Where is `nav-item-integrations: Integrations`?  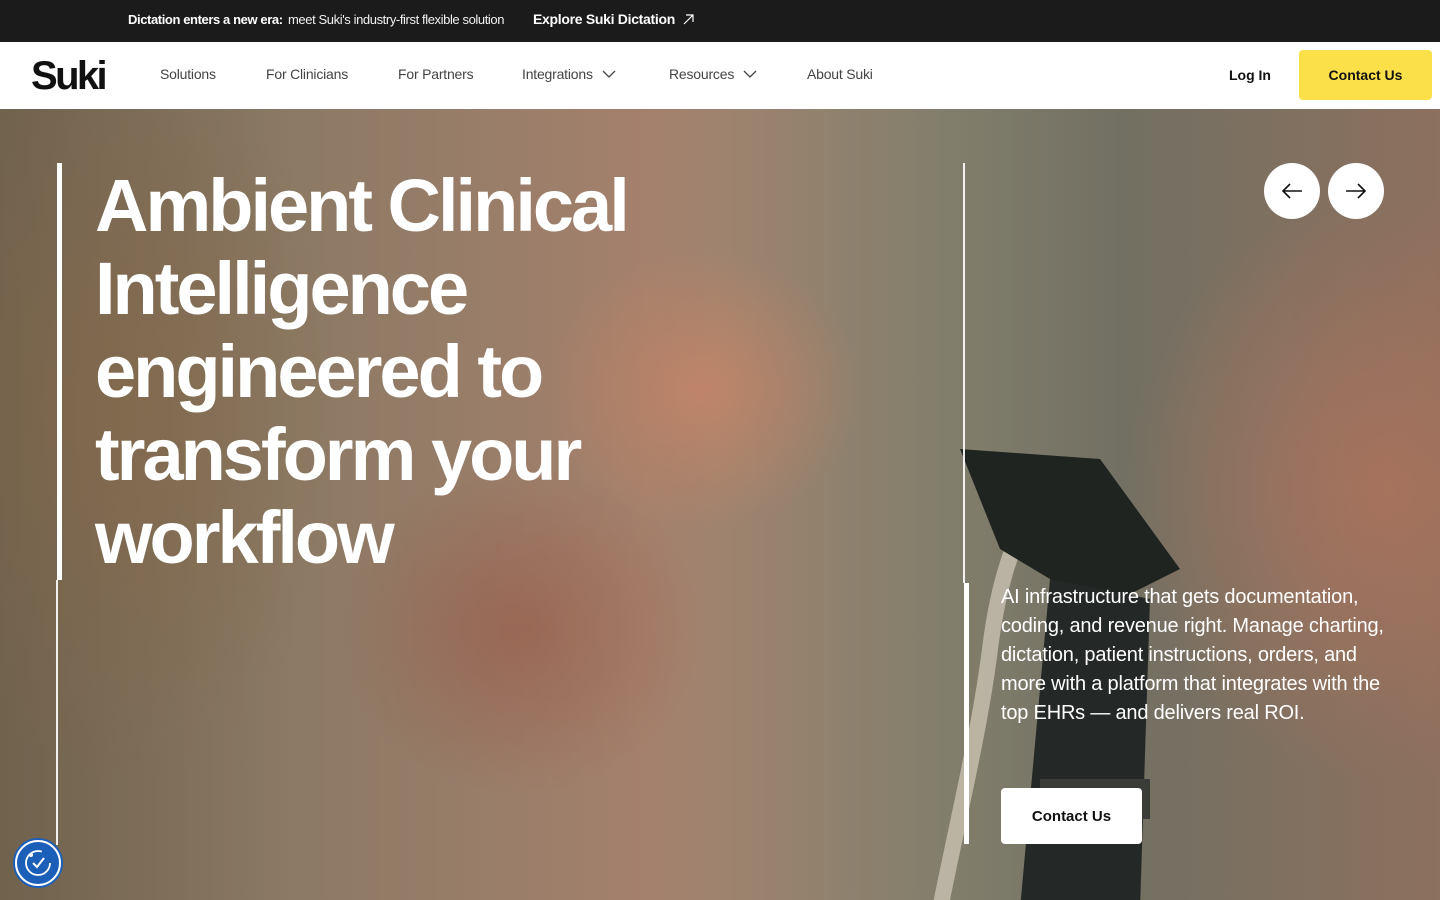
nav-item-integrations: Integrations is located at coordinates (569, 74).